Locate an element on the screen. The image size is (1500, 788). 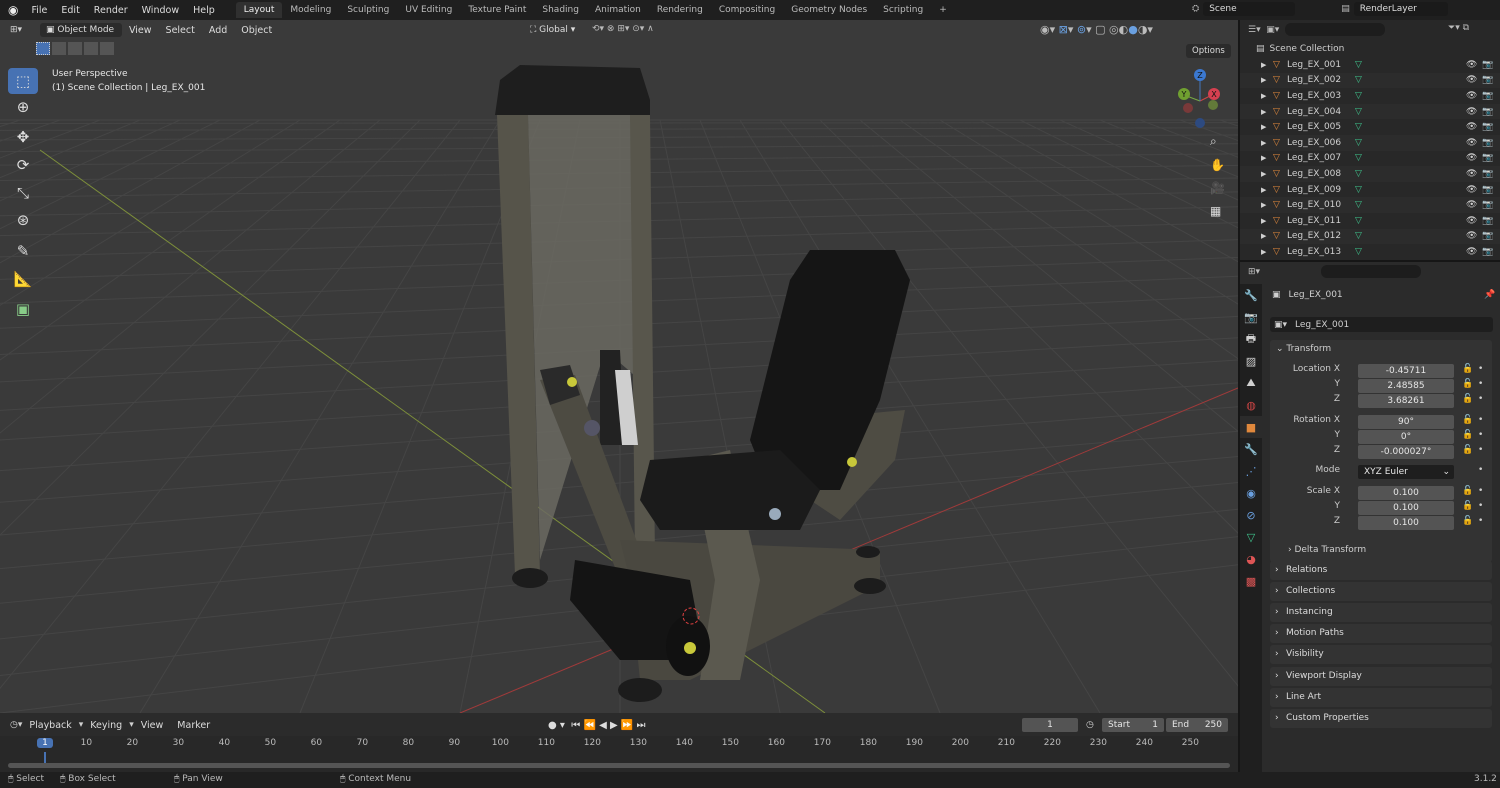
outliner-item: ▶ ▽ Leg_EX_006 ▽ 👁 📷 is located at coordinates (1370, 143).